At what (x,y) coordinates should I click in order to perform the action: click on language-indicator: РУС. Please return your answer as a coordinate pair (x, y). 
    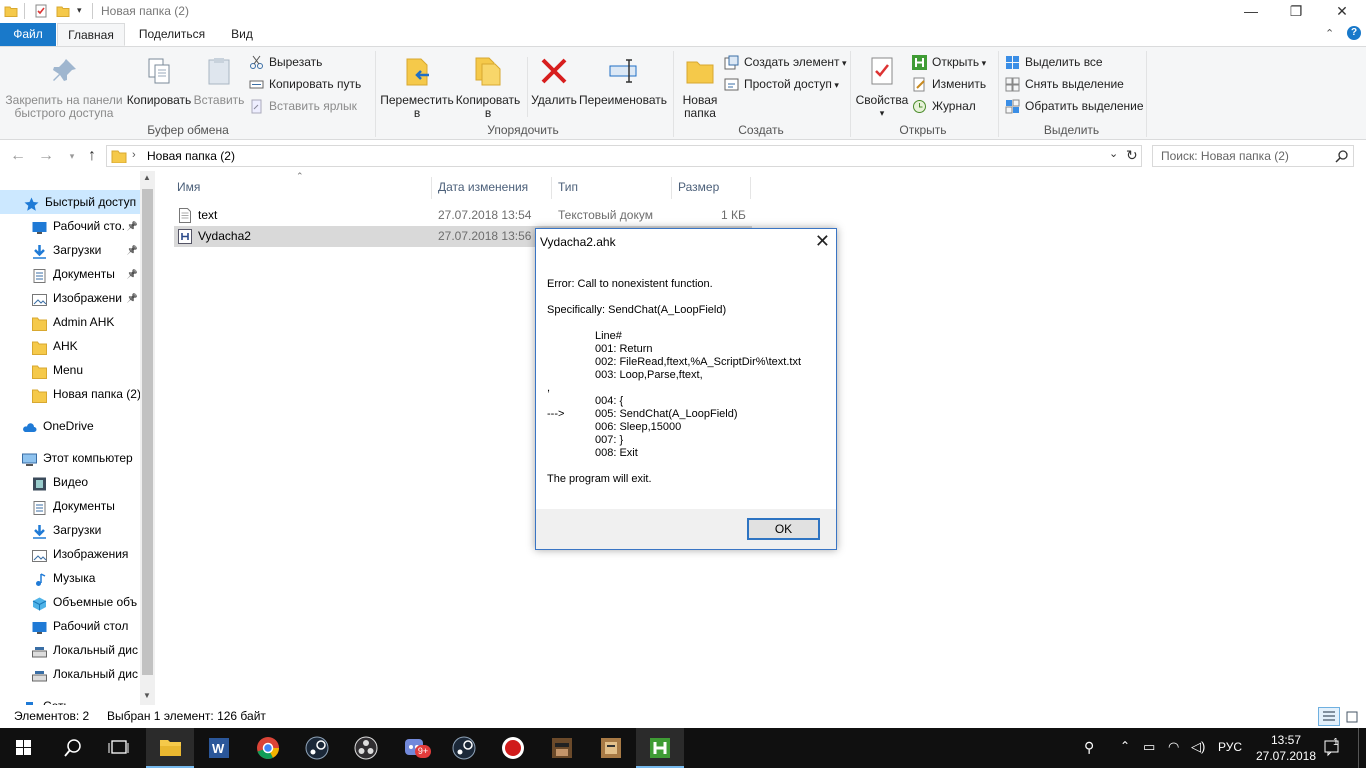
    Looking at the image, I should click on (1230, 747).